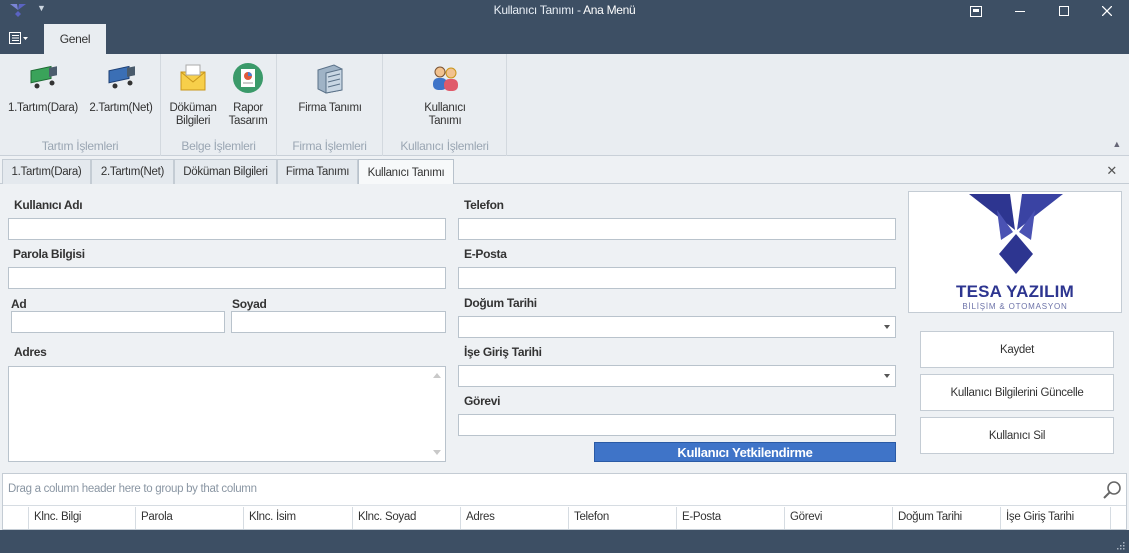  I want to click on ribbon-group-label: Firma İşlemleri, so click(329, 146).